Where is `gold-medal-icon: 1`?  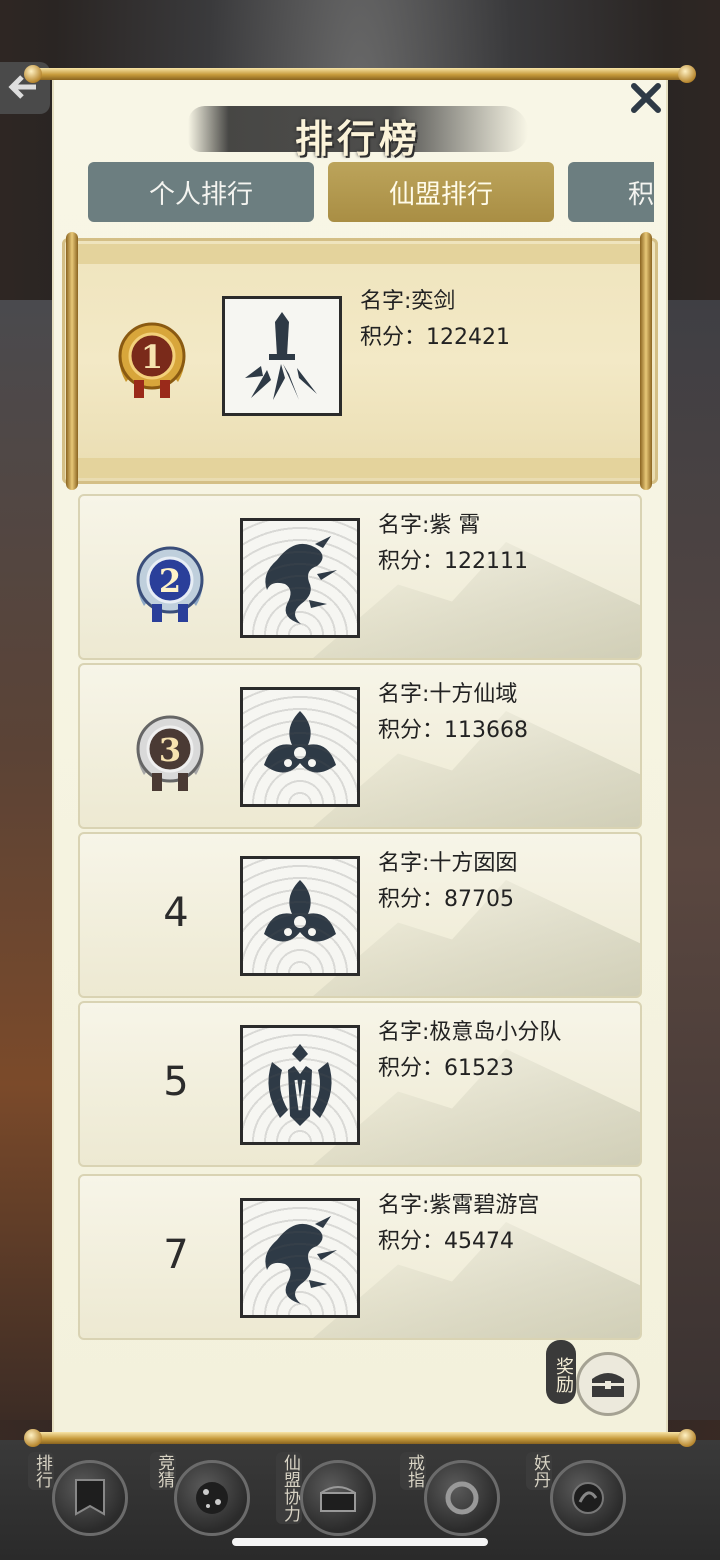 gold-medal-icon: 1 is located at coordinates (152, 360).